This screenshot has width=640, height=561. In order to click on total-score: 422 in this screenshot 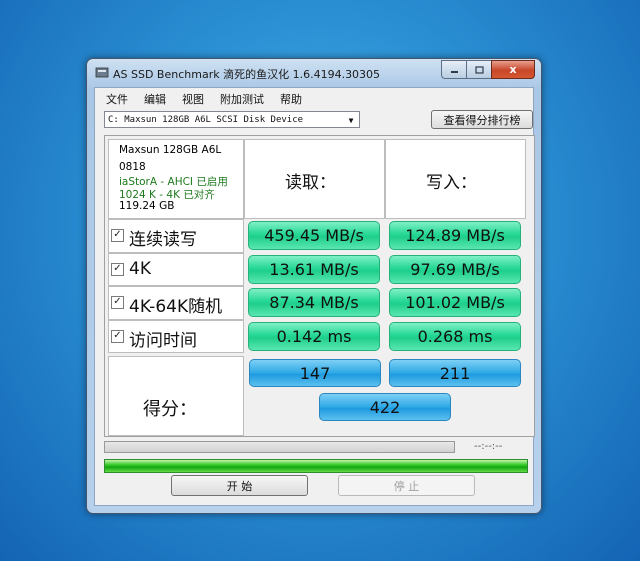, I will do `click(385, 407)`.